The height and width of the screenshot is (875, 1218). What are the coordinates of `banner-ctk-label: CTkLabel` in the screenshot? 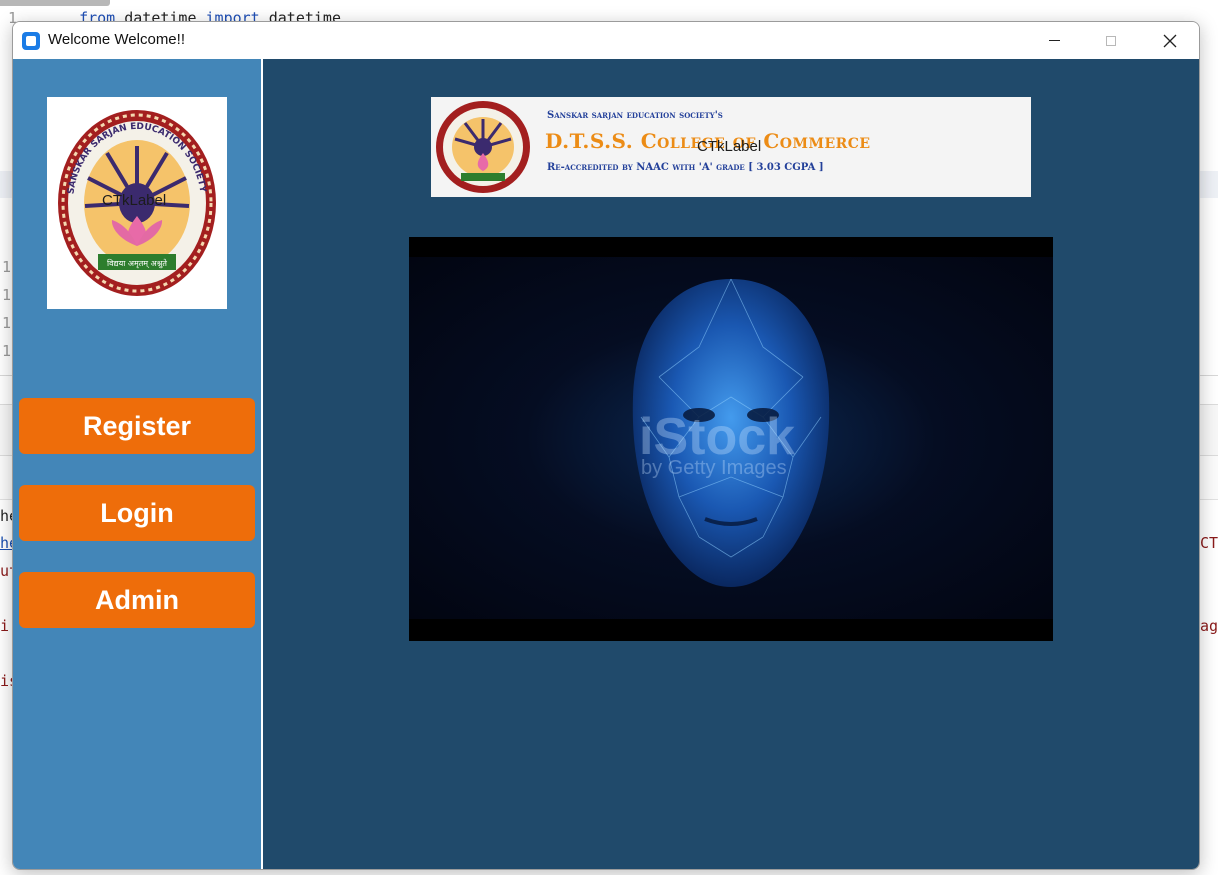 It's located at (729, 146).